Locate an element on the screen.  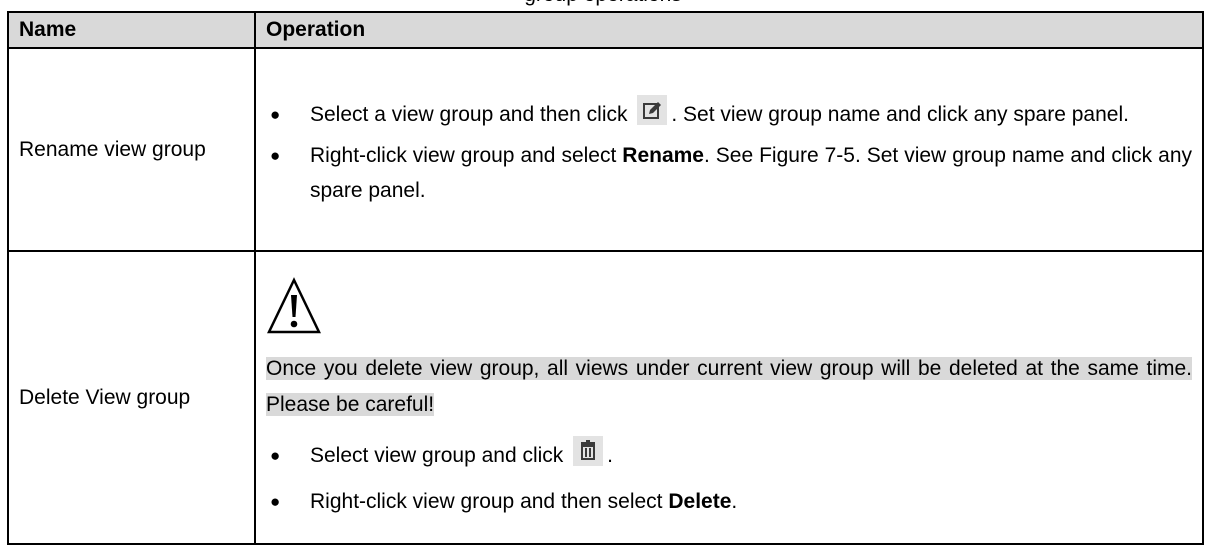
header-operation: Operation is located at coordinates (729, 30).